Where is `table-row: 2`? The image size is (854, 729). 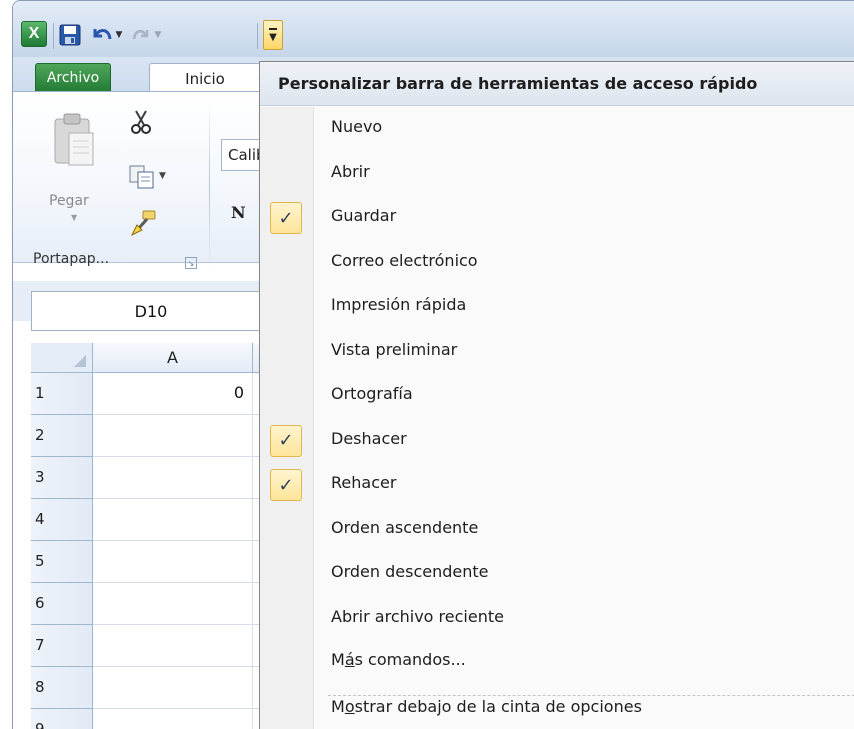
table-row: 2 is located at coordinates (162, 436).